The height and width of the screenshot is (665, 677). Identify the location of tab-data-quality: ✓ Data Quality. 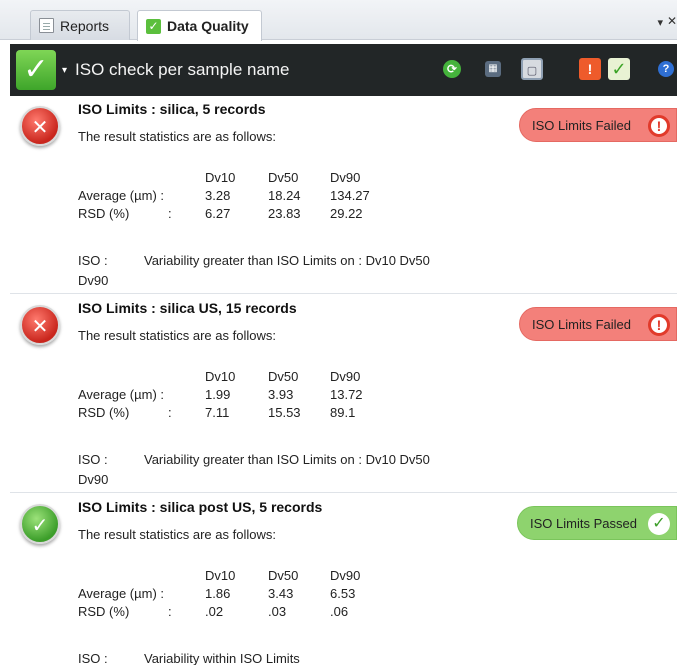
(199, 25).